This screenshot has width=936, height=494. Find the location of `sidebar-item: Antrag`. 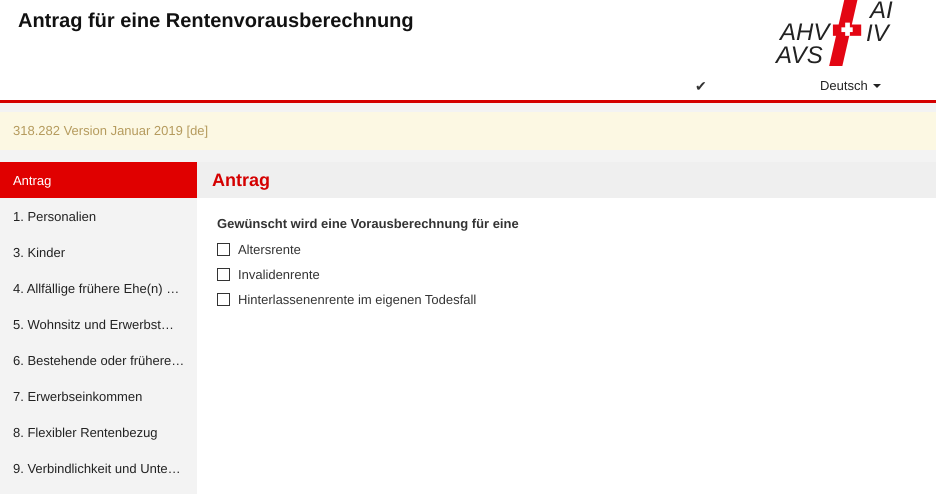

sidebar-item: Antrag is located at coordinates (98, 180).